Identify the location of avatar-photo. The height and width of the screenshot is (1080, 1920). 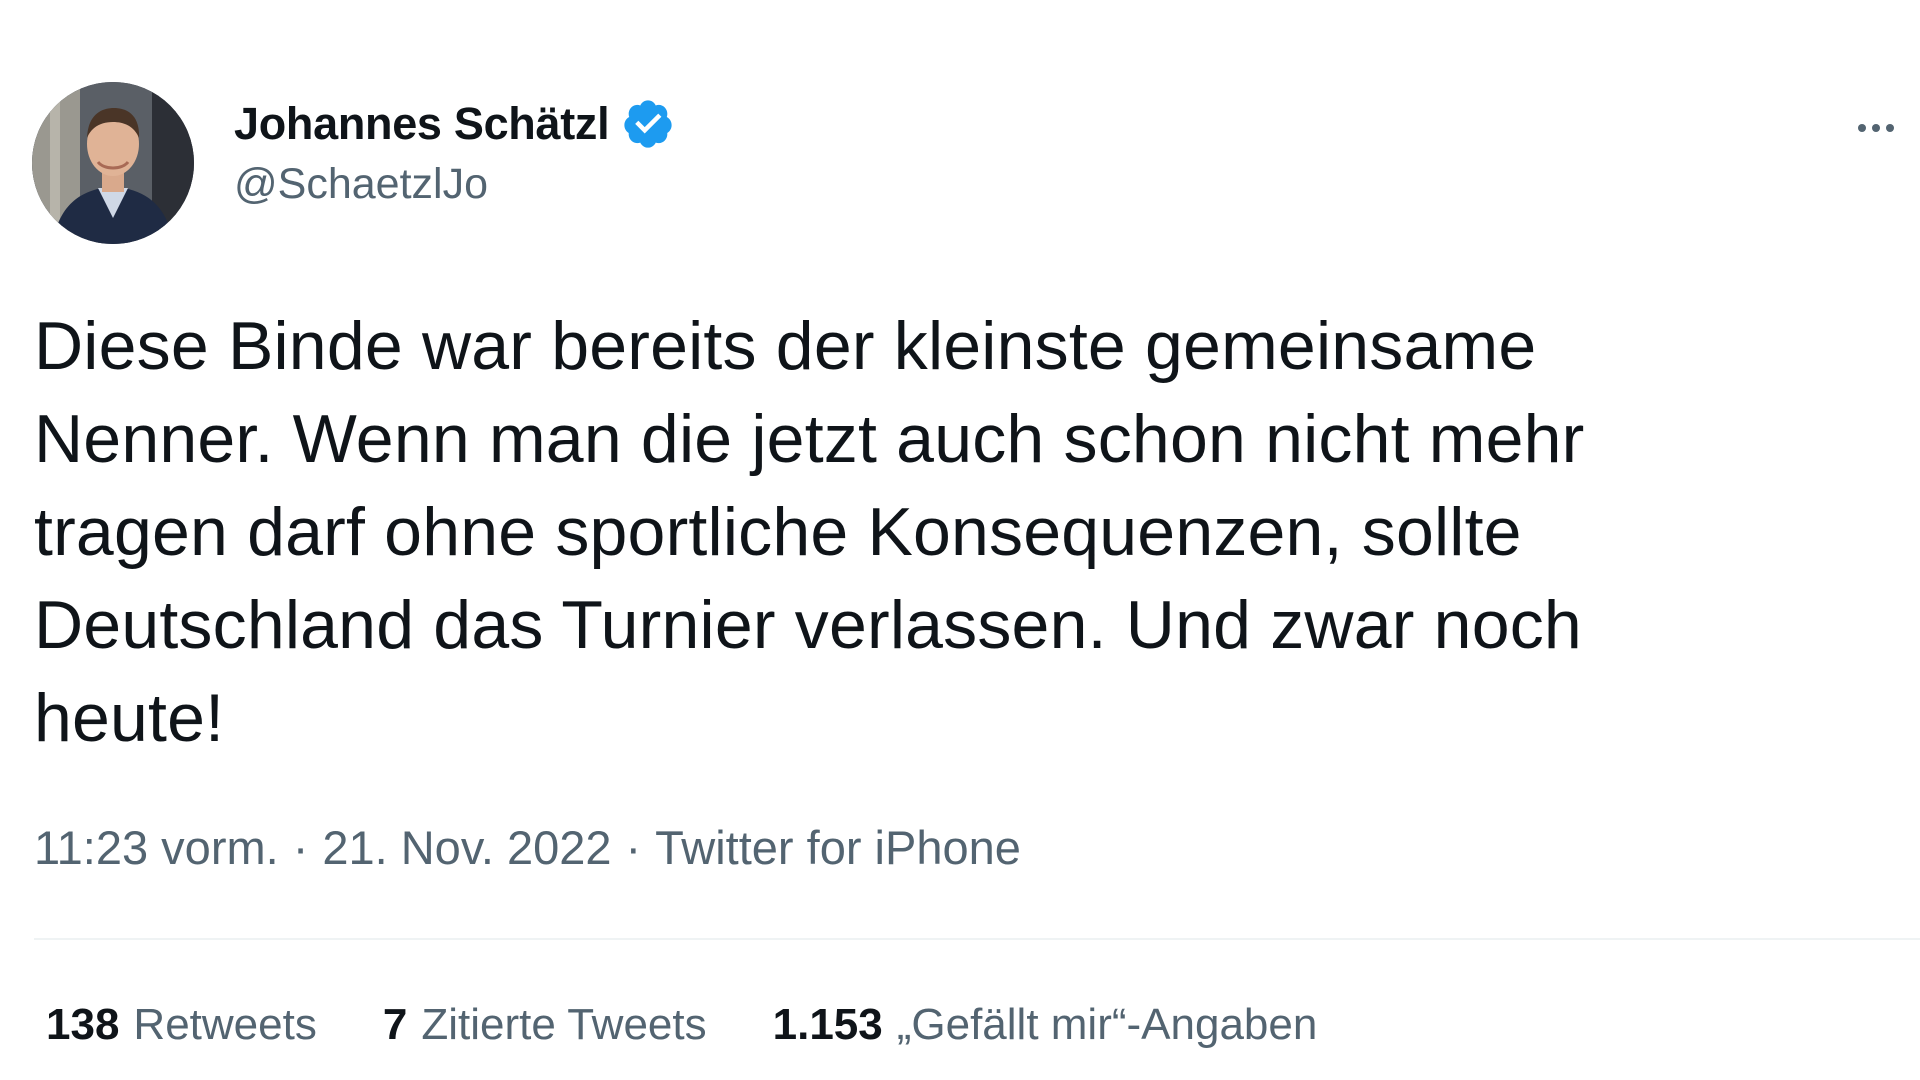
(113, 163).